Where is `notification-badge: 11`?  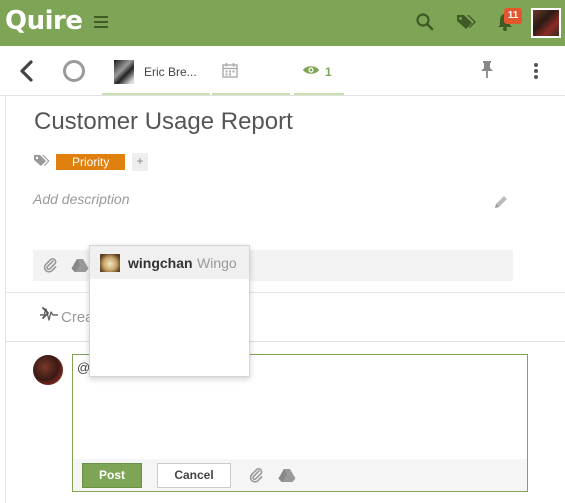 notification-badge: 11 is located at coordinates (513, 16).